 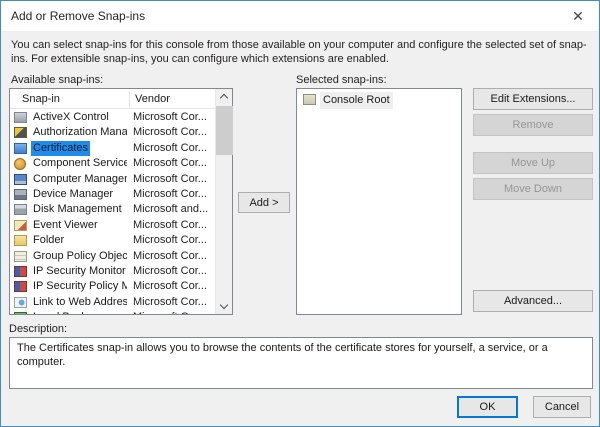 I want to click on column-header-vendor: Vendor, so click(x=152, y=99).